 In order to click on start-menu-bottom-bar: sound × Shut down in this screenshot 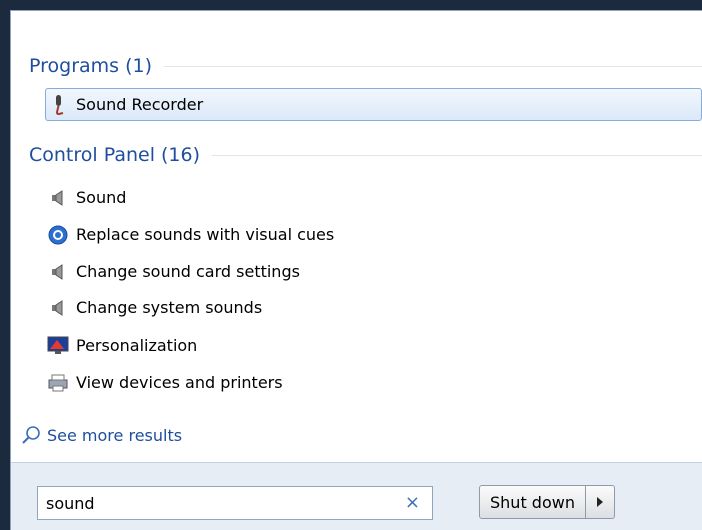, I will do `click(356, 496)`.